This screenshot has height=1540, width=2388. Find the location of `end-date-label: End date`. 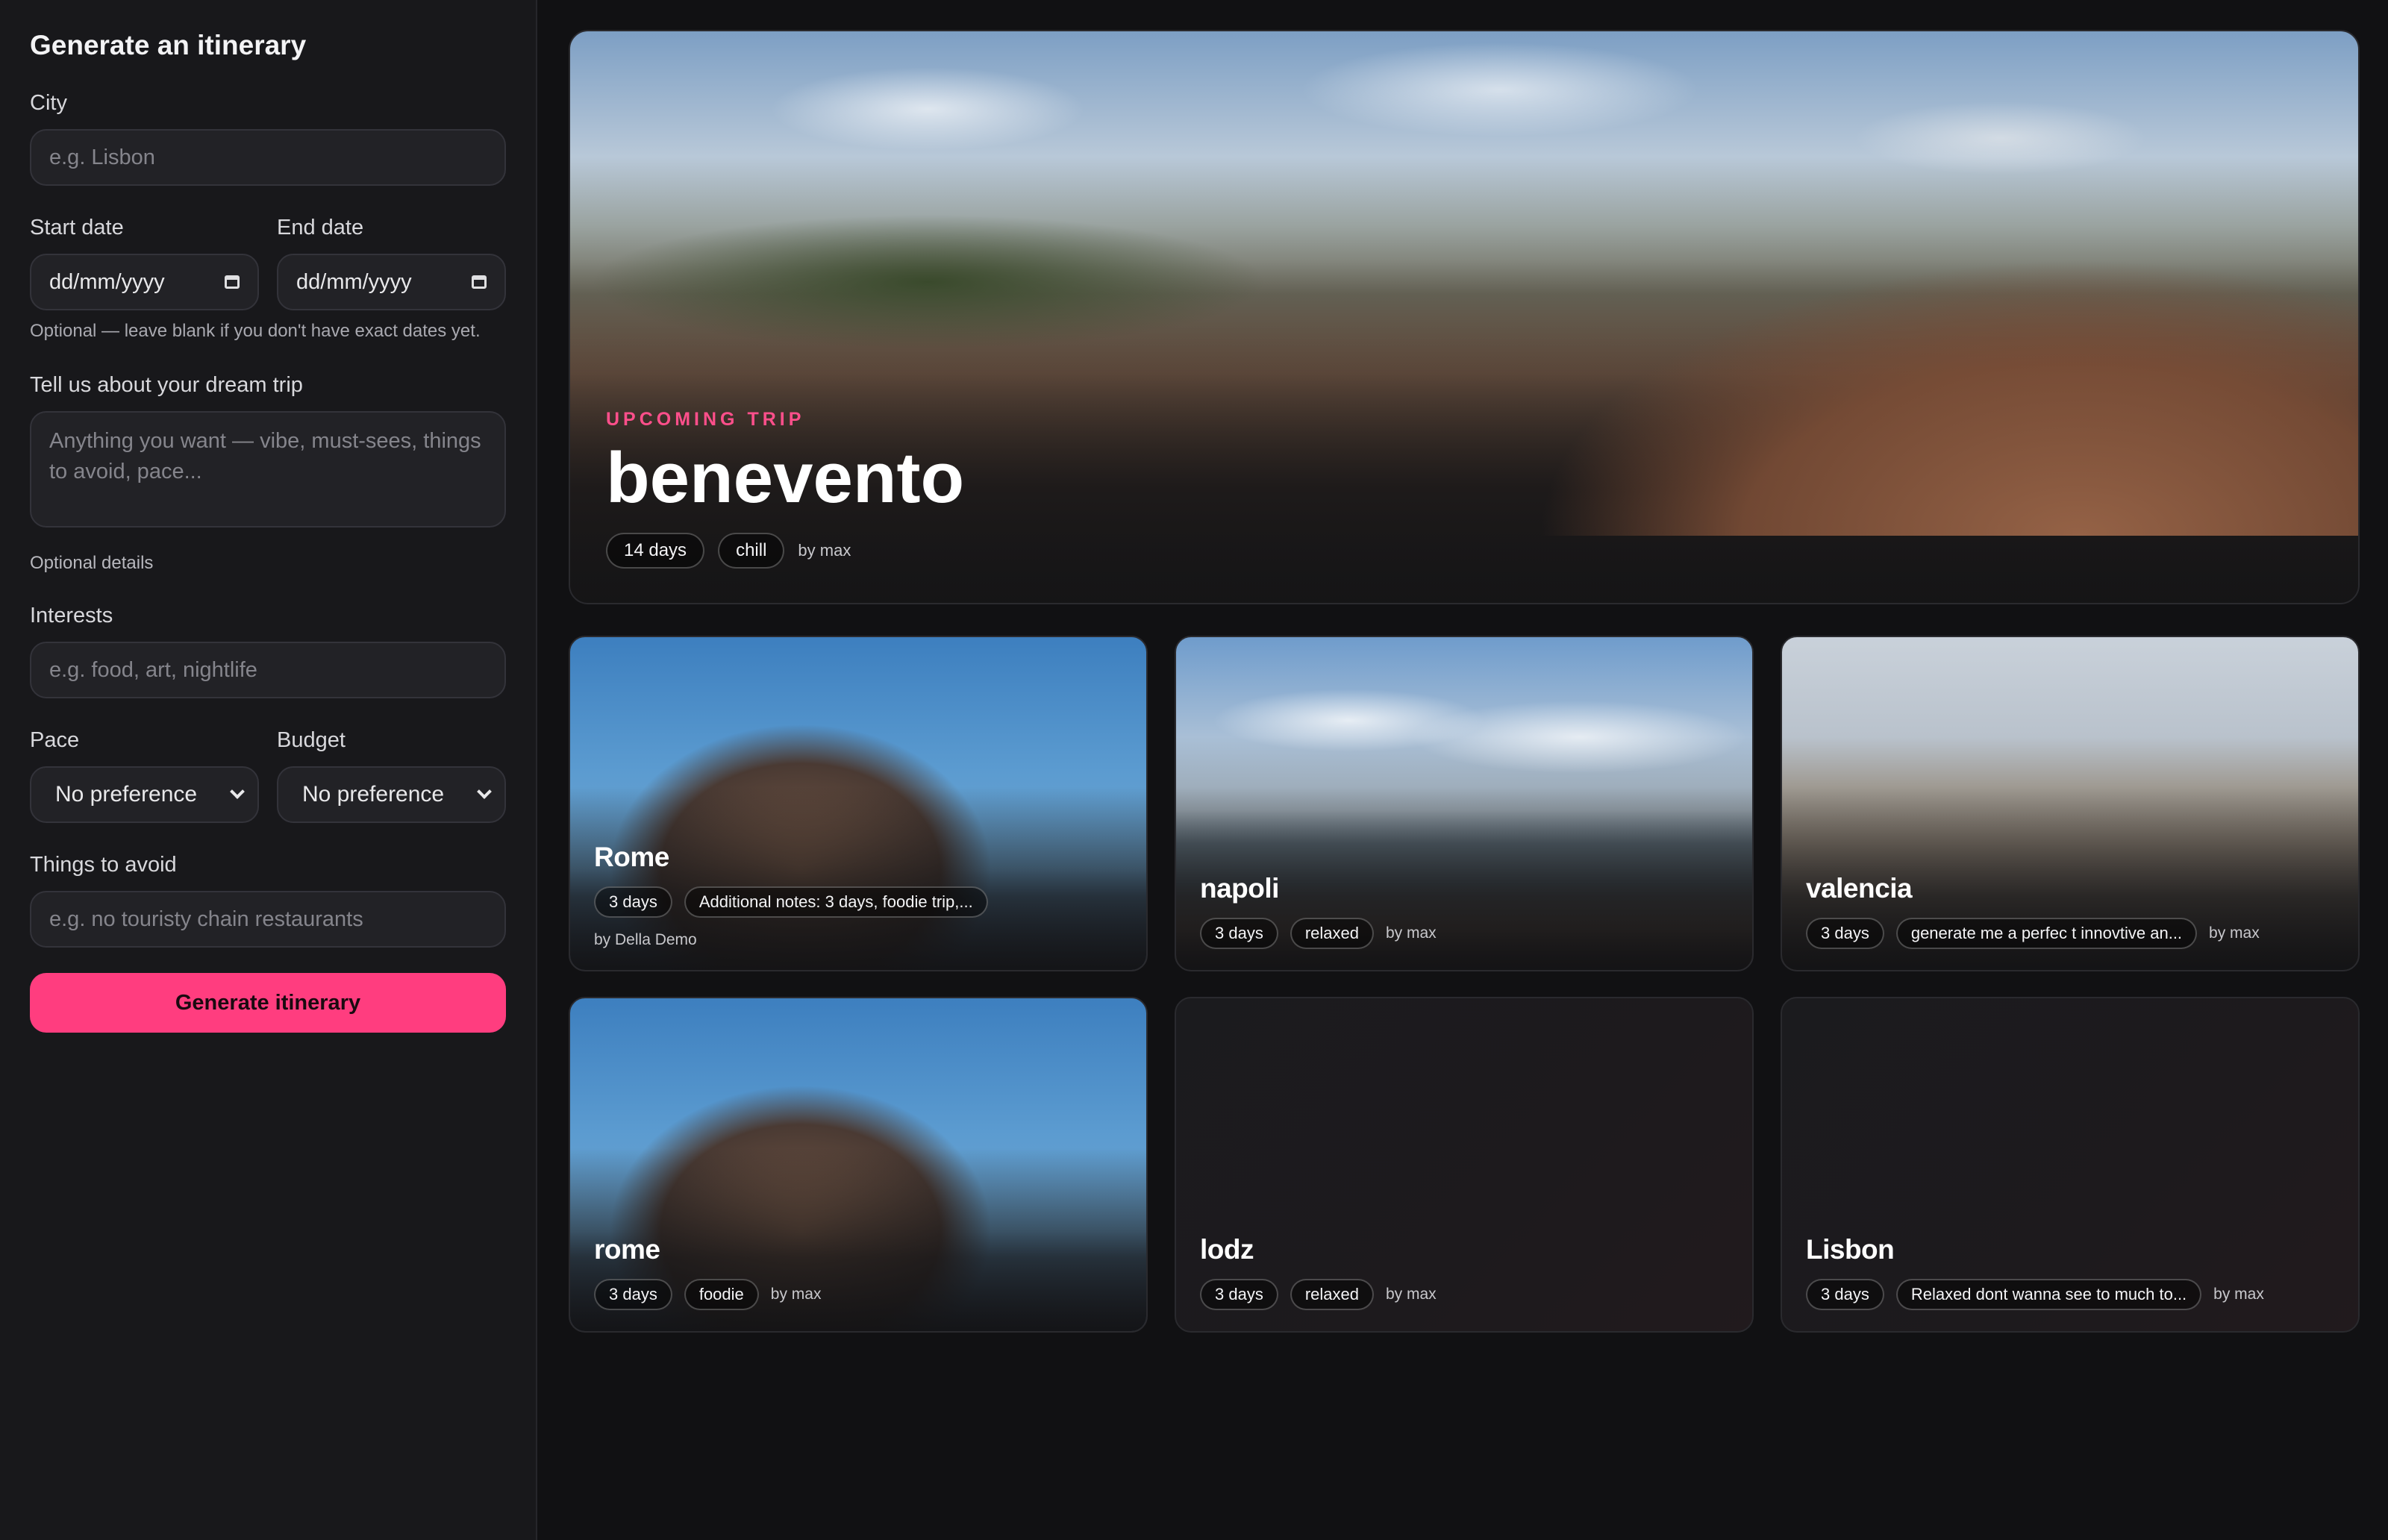

end-date-label: End date is located at coordinates (320, 228).